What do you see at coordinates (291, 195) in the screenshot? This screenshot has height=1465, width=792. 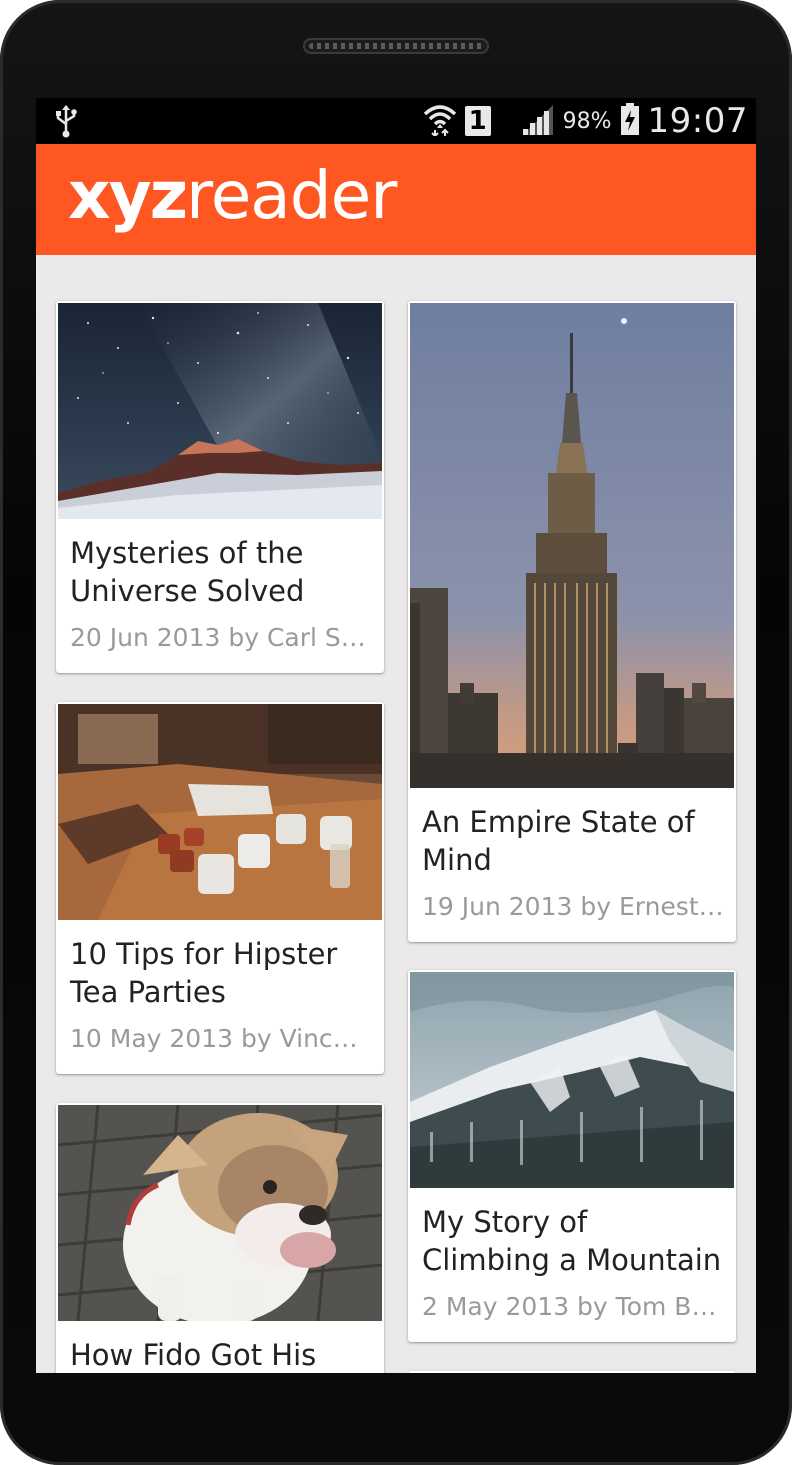 I see `logo-light: reader` at bounding box center [291, 195].